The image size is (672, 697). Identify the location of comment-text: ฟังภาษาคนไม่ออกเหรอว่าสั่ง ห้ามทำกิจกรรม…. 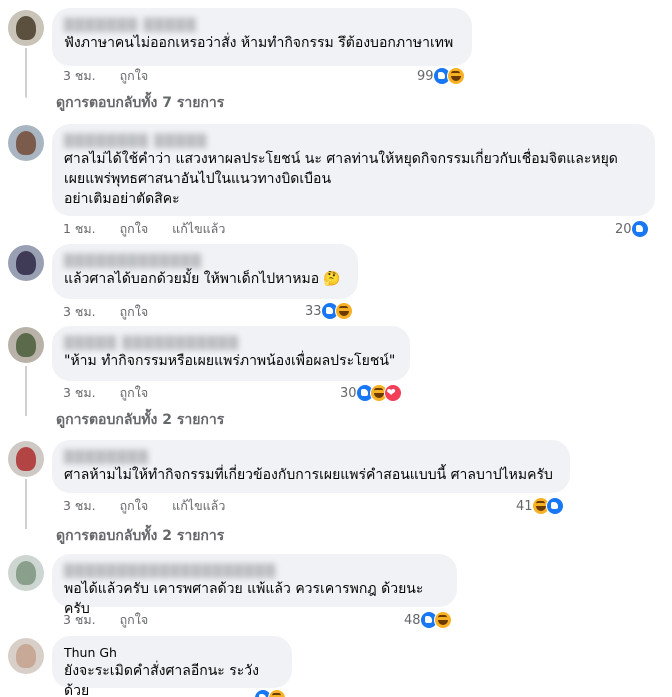
(259, 43).